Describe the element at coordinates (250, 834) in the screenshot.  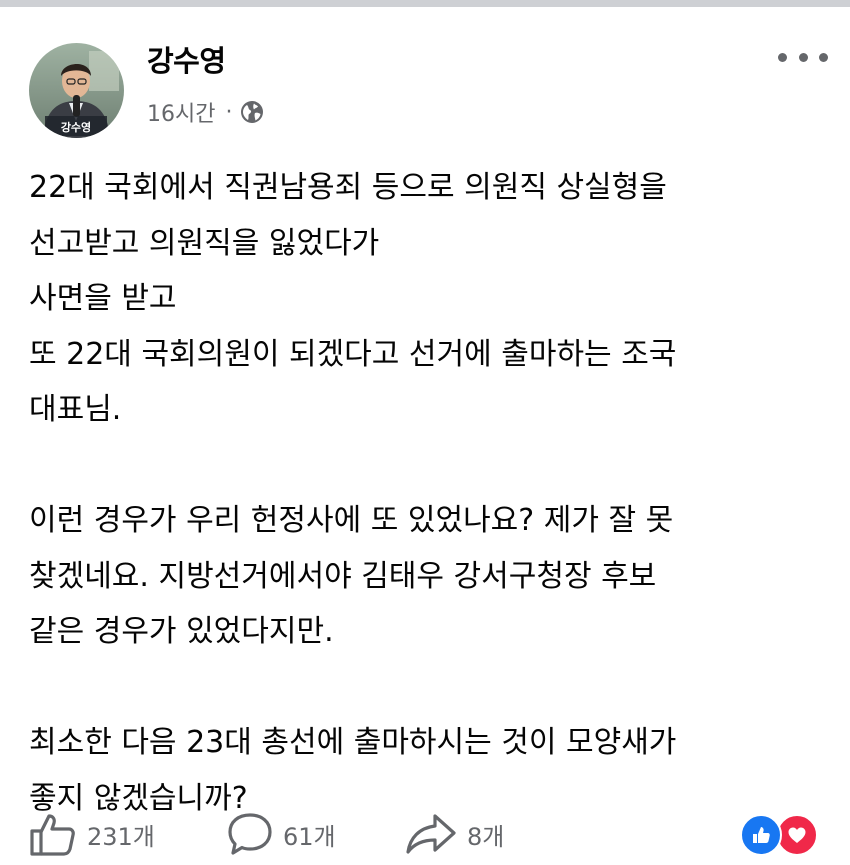
I see `comment-icon` at that location.